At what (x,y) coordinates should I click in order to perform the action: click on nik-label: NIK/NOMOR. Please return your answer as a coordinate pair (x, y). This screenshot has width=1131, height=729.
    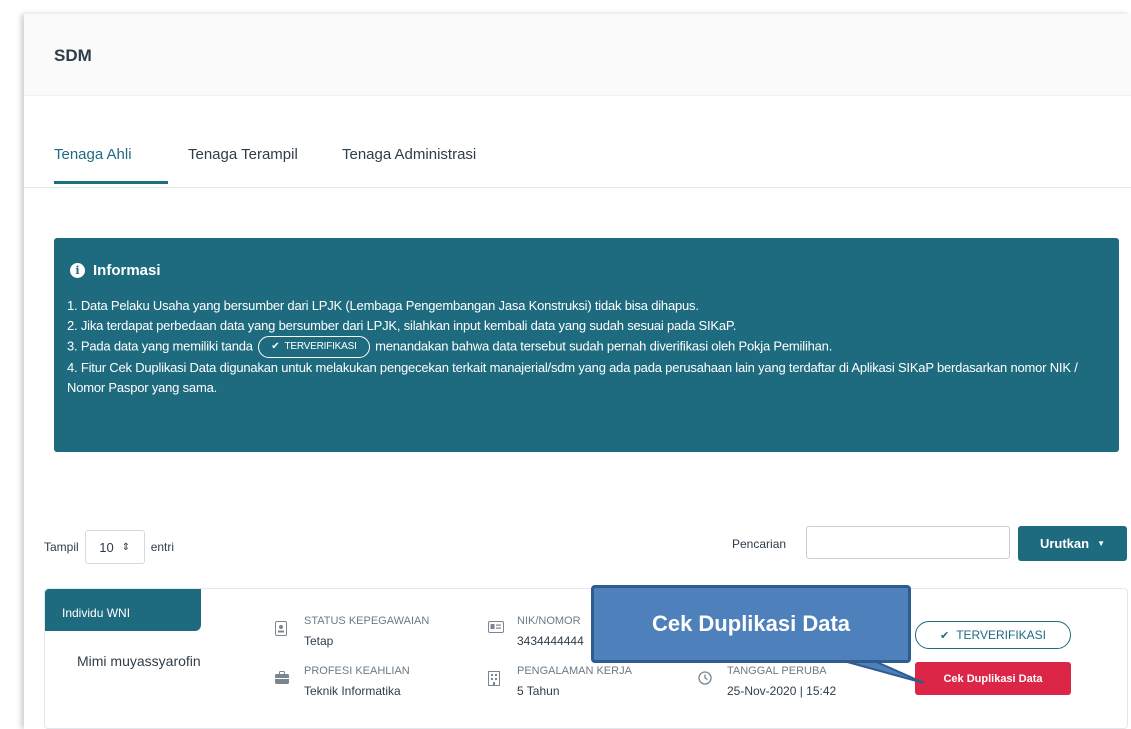
    Looking at the image, I should click on (549, 621).